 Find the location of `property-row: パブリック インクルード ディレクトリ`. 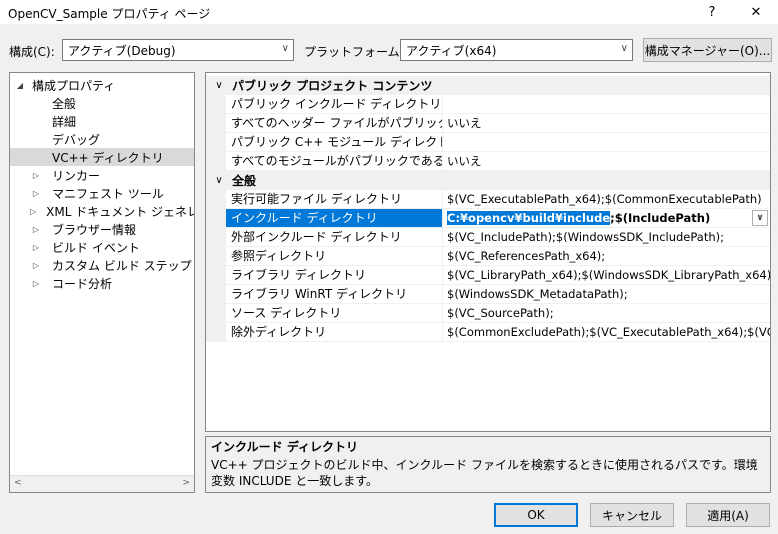

property-row: パブリック インクルード ディレクトリ is located at coordinates (488, 104).